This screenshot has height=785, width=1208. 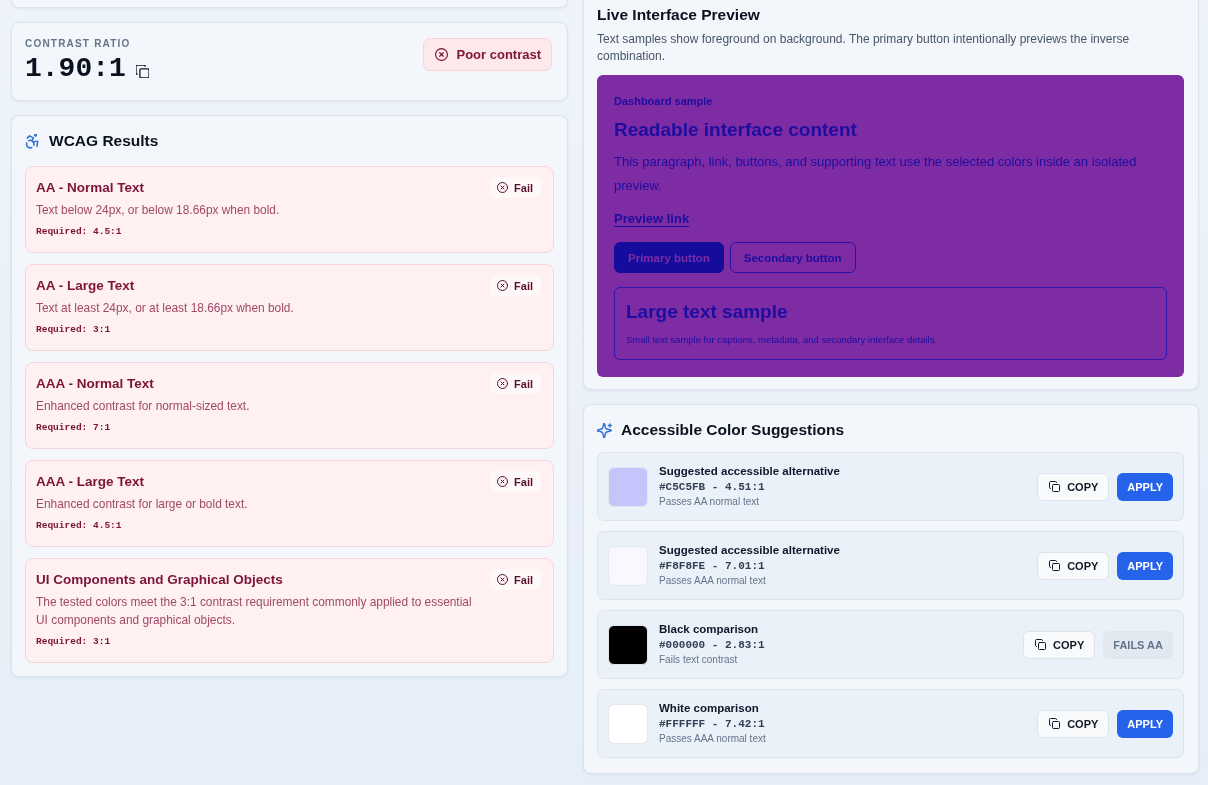 What do you see at coordinates (142, 504) in the screenshot?
I see `result-description: Enhanced contrast for large or bold text.` at bounding box center [142, 504].